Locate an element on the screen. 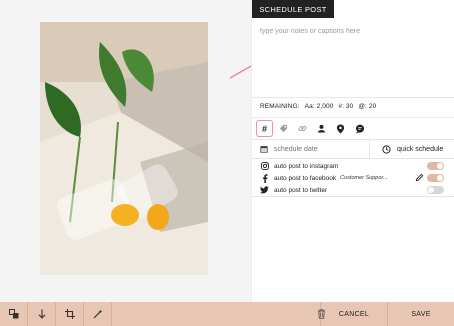 The image size is (454, 326). tag-icon is located at coordinates (283, 128).